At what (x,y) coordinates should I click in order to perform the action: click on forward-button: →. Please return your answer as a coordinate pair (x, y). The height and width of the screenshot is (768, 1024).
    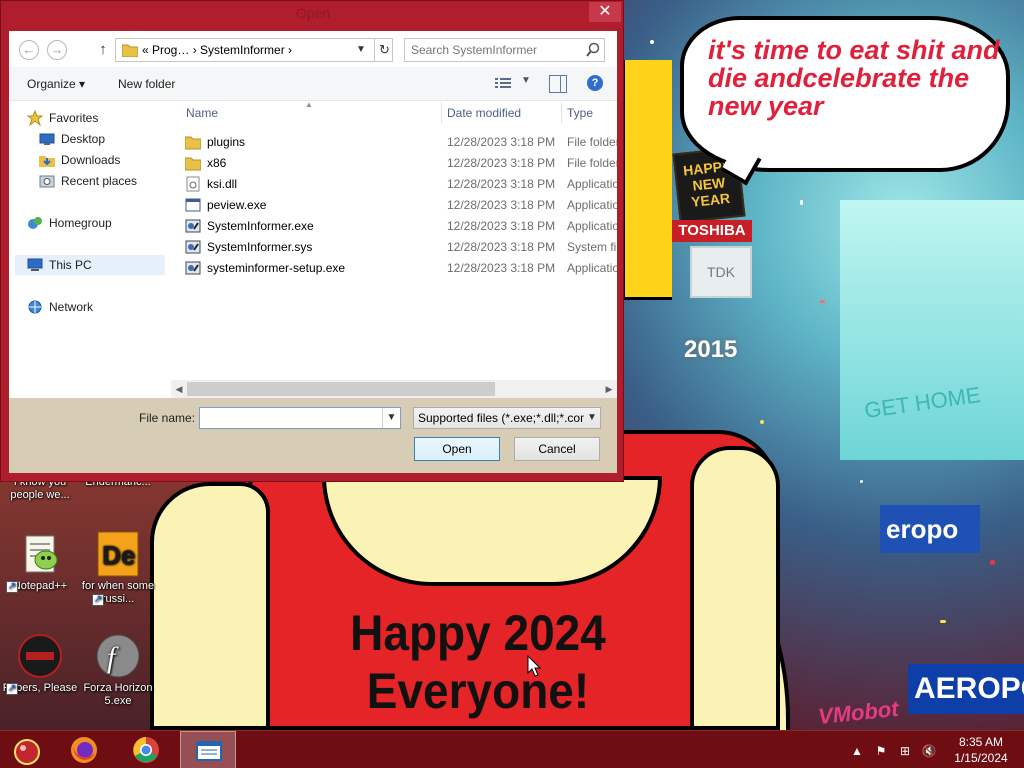
    Looking at the image, I should click on (57, 50).